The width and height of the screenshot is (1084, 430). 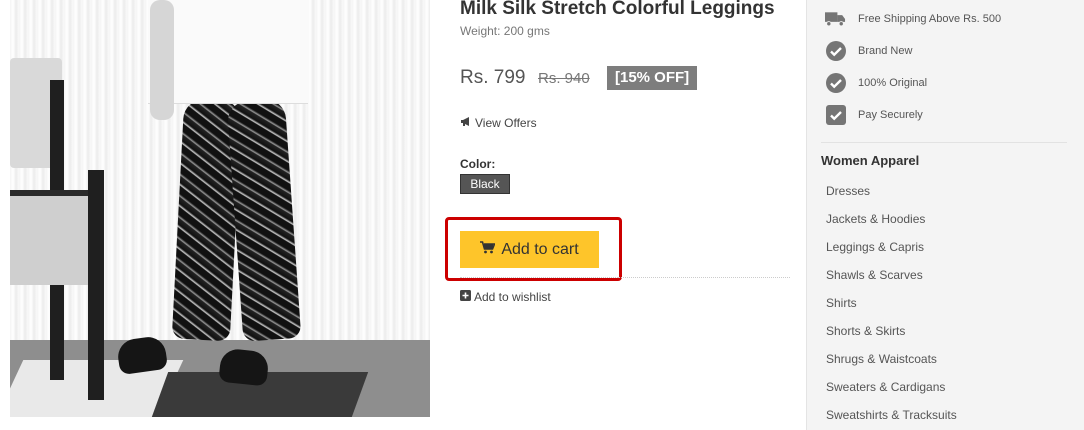 What do you see at coordinates (835, 18) in the screenshot?
I see `truck-icon` at bounding box center [835, 18].